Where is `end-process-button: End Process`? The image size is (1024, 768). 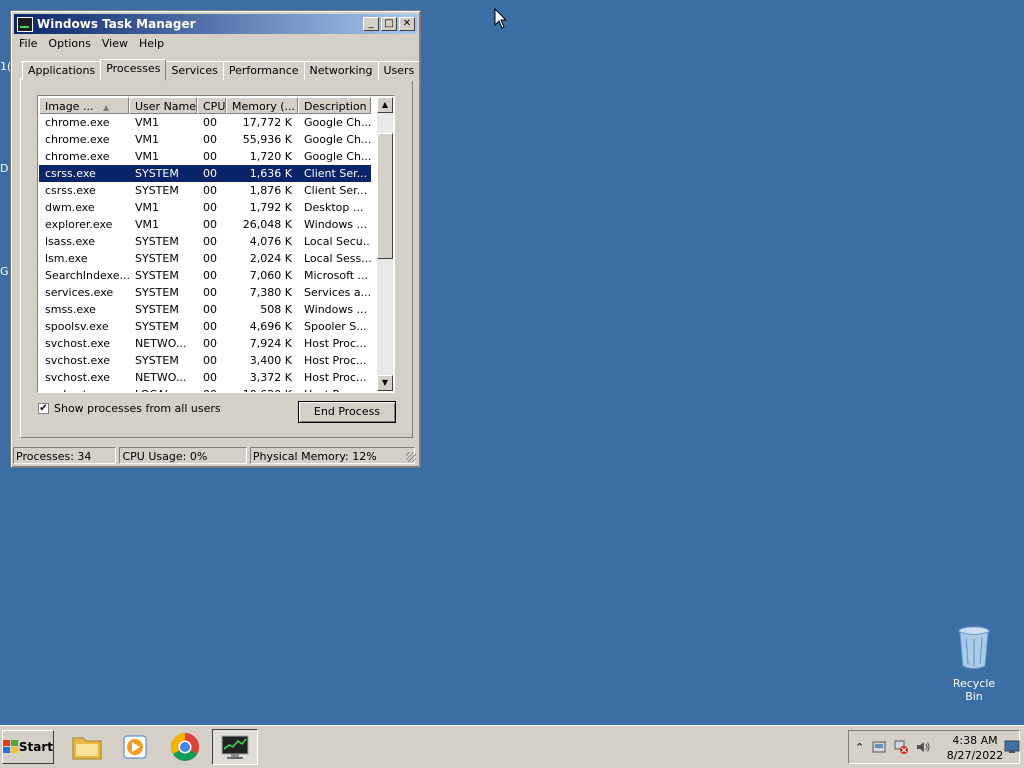
end-process-button: End Process is located at coordinates (347, 412).